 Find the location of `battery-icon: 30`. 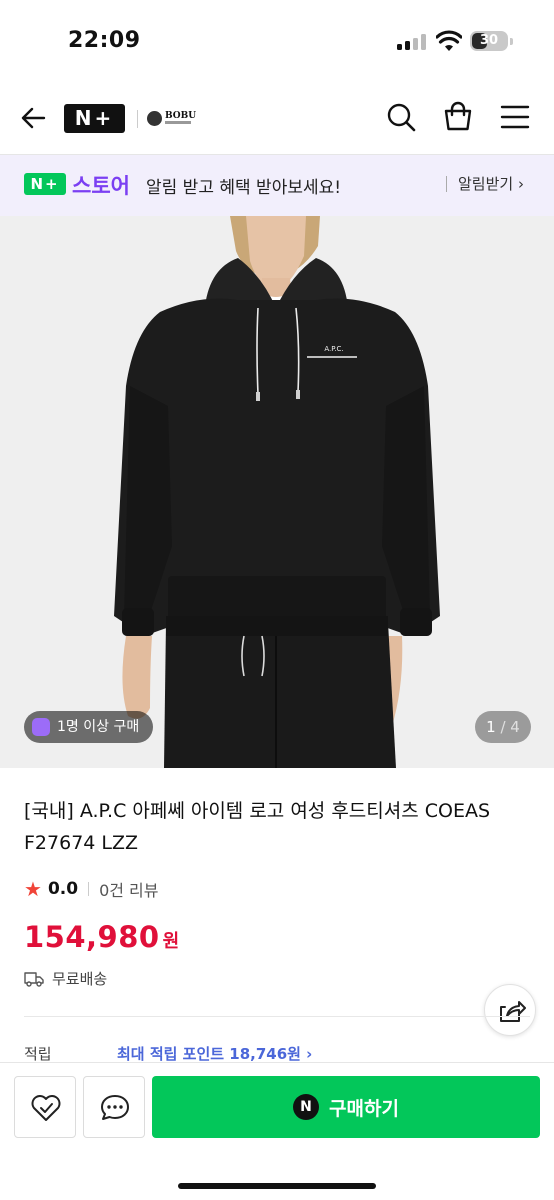

battery-icon: 30 is located at coordinates (489, 41).